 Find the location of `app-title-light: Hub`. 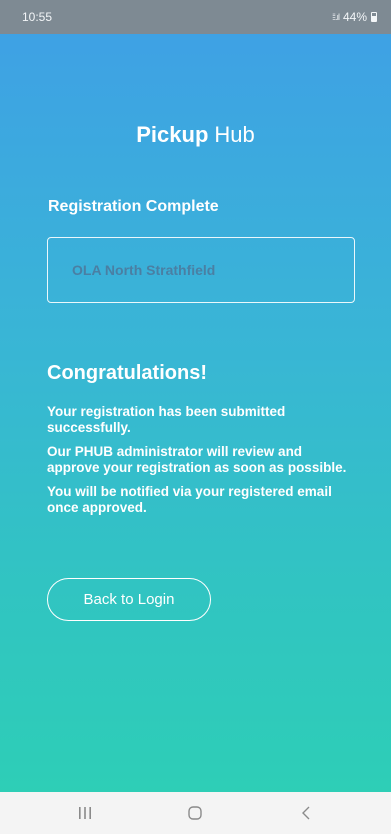

app-title-light: Hub is located at coordinates (234, 134).